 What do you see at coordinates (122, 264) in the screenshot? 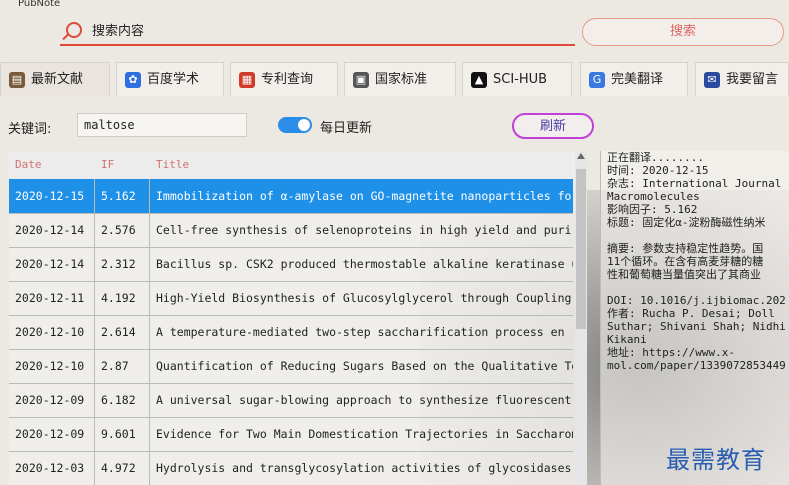
I see `cell-if: 2.312` at bounding box center [122, 264].